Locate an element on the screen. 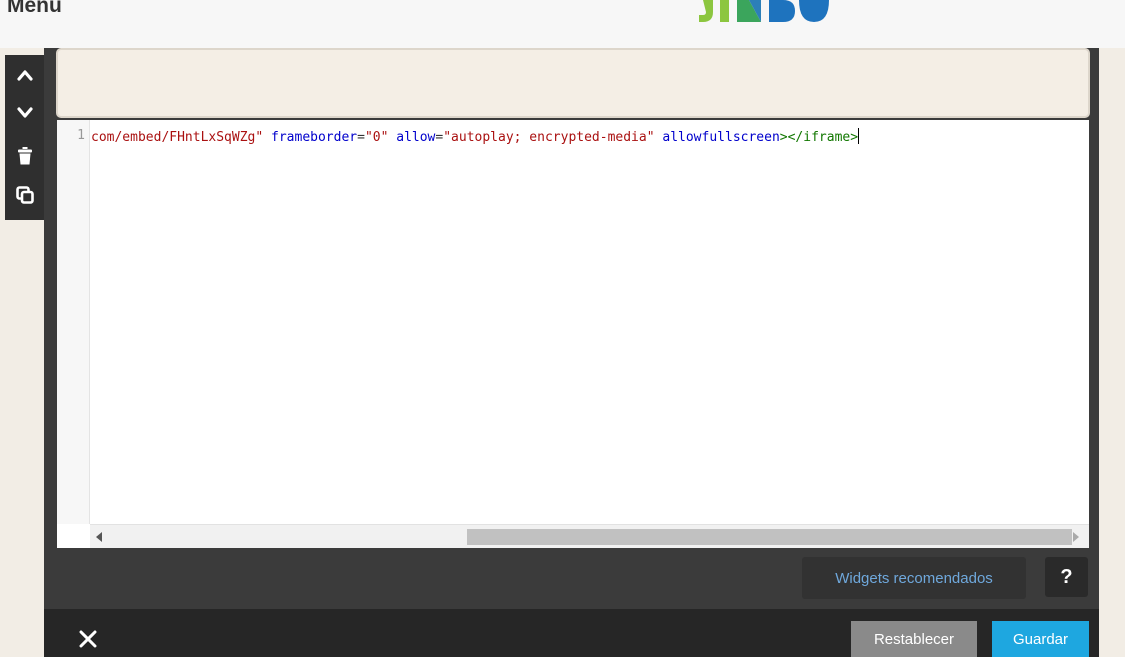 This screenshot has width=1125, height=657. chevron-down-icon is located at coordinates (24, 112).